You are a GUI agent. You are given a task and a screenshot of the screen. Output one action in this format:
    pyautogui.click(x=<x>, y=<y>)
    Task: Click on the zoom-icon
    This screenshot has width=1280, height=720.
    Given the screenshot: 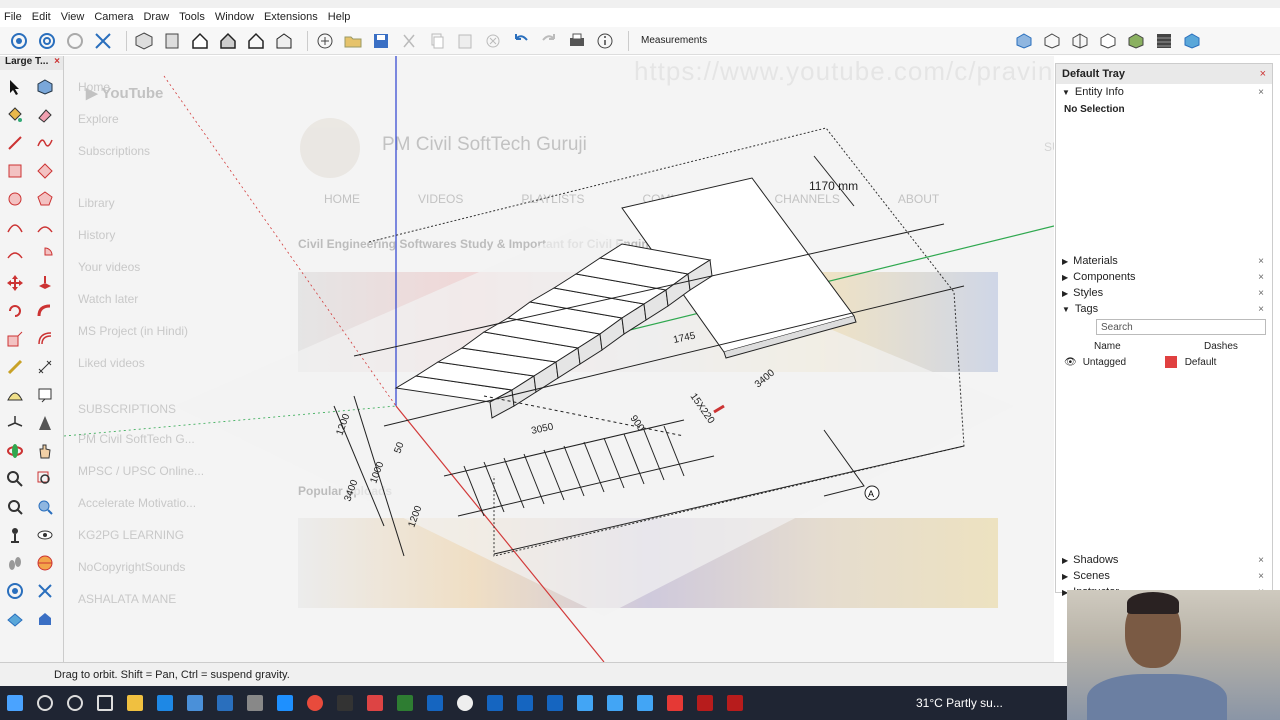 What is the action you would take?
    pyautogui.click(x=15, y=479)
    